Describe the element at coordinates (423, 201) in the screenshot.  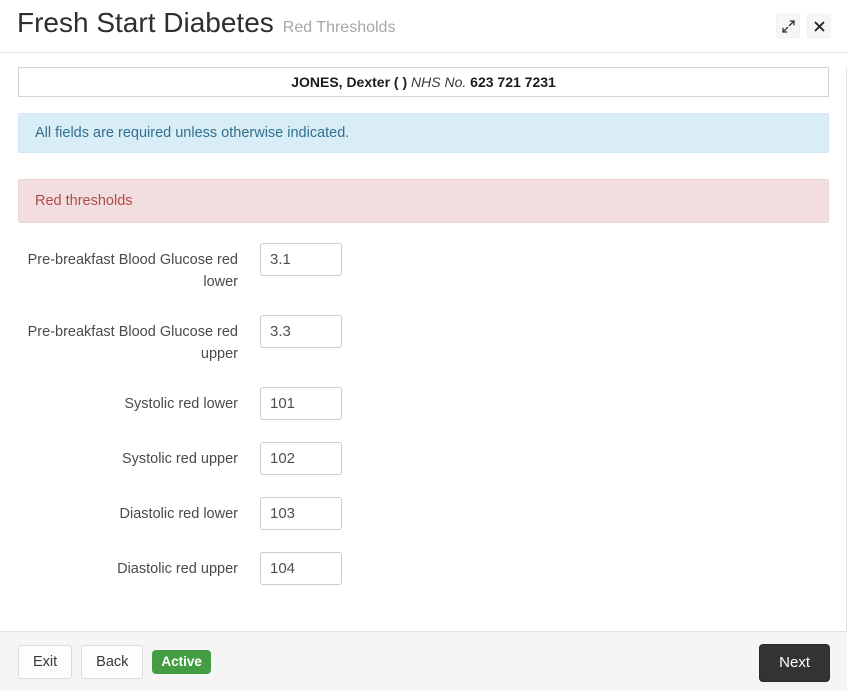
I see `red-thresholds-panel-heading: Red thresholds` at that location.